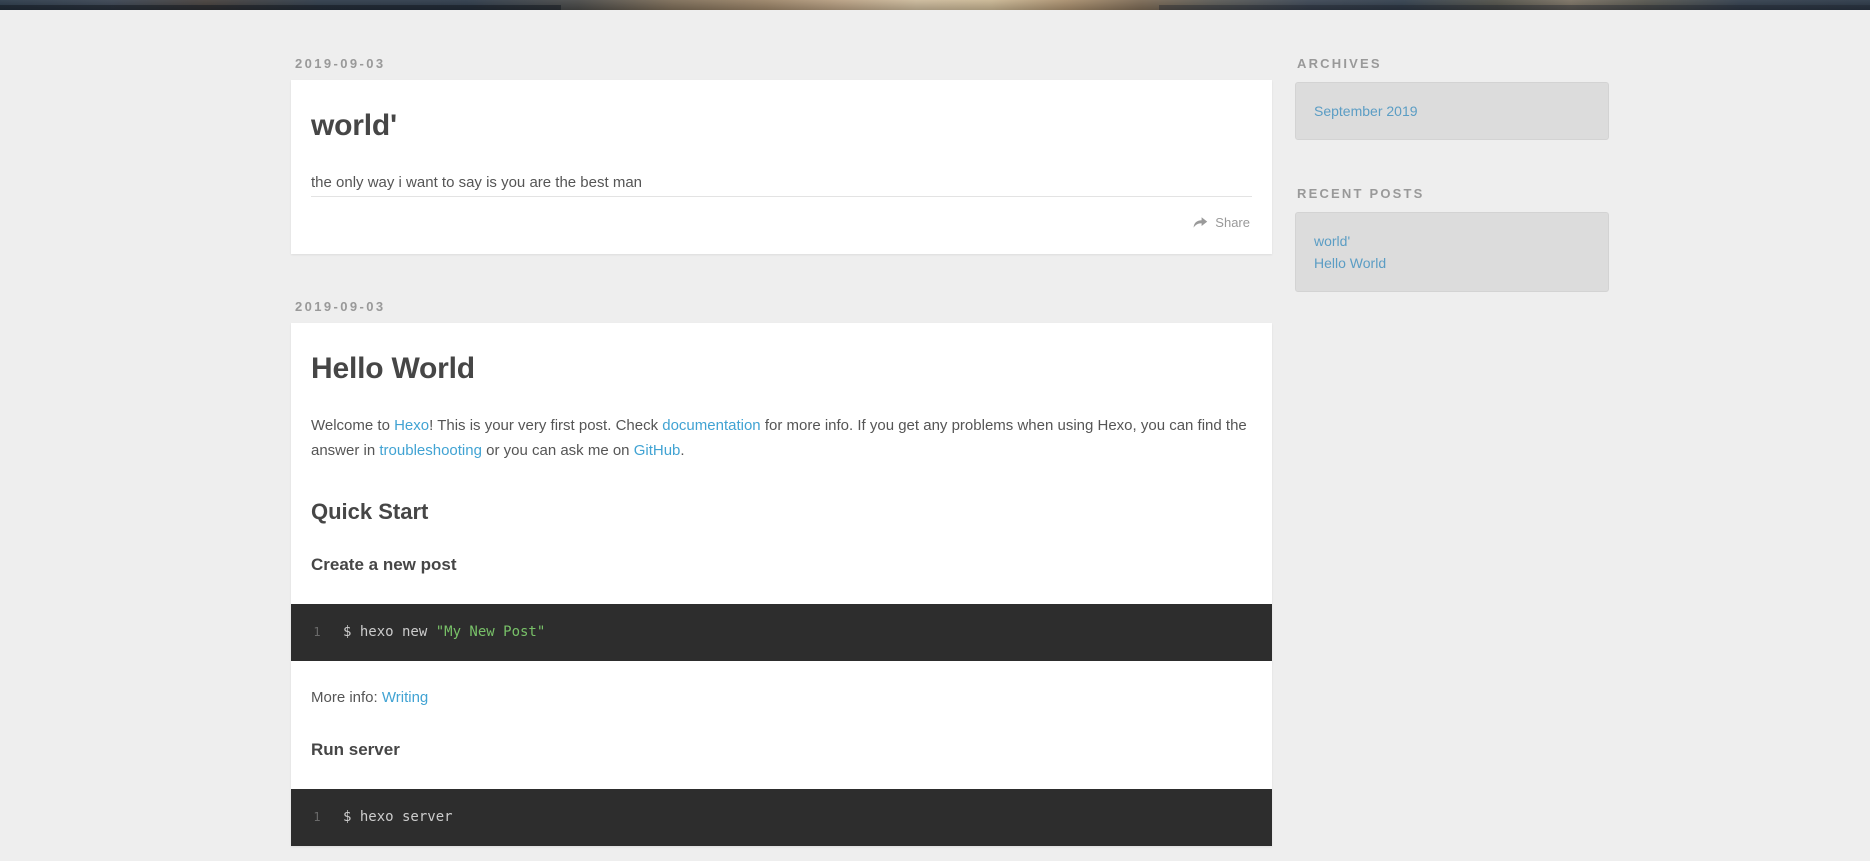  I want to click on post-content-continued: More info: Writing Run server, so click(781, 711).